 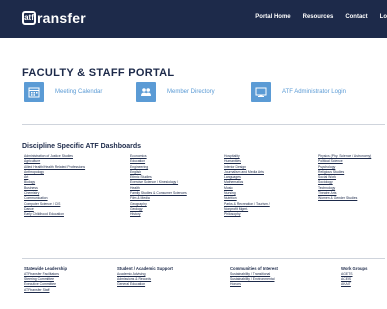 I want to click on main-nav: Portal Home Resources Contact Lo, so click(x=321, y=17).